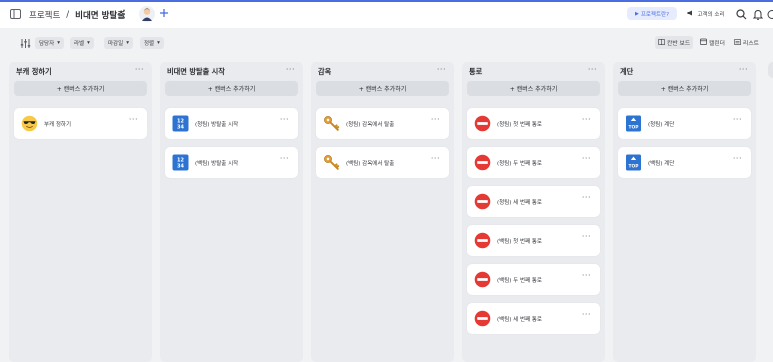  I want to click on board-card: TOP (백팀) 계단 ···, so click(684, 162).